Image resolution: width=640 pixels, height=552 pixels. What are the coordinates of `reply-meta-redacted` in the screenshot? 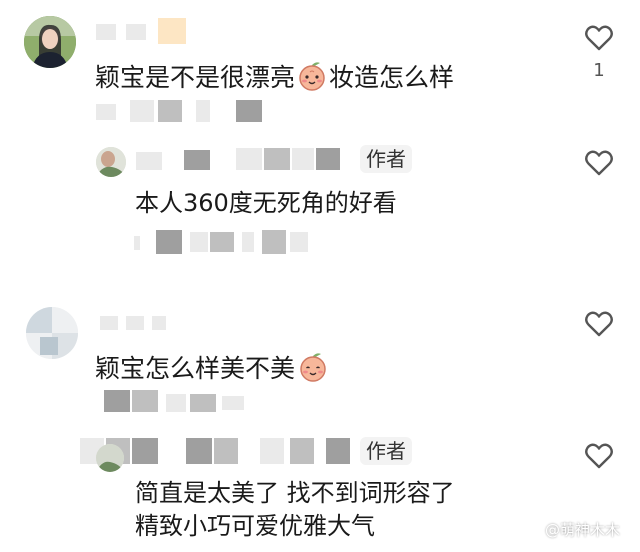 It's located at (239, 241).